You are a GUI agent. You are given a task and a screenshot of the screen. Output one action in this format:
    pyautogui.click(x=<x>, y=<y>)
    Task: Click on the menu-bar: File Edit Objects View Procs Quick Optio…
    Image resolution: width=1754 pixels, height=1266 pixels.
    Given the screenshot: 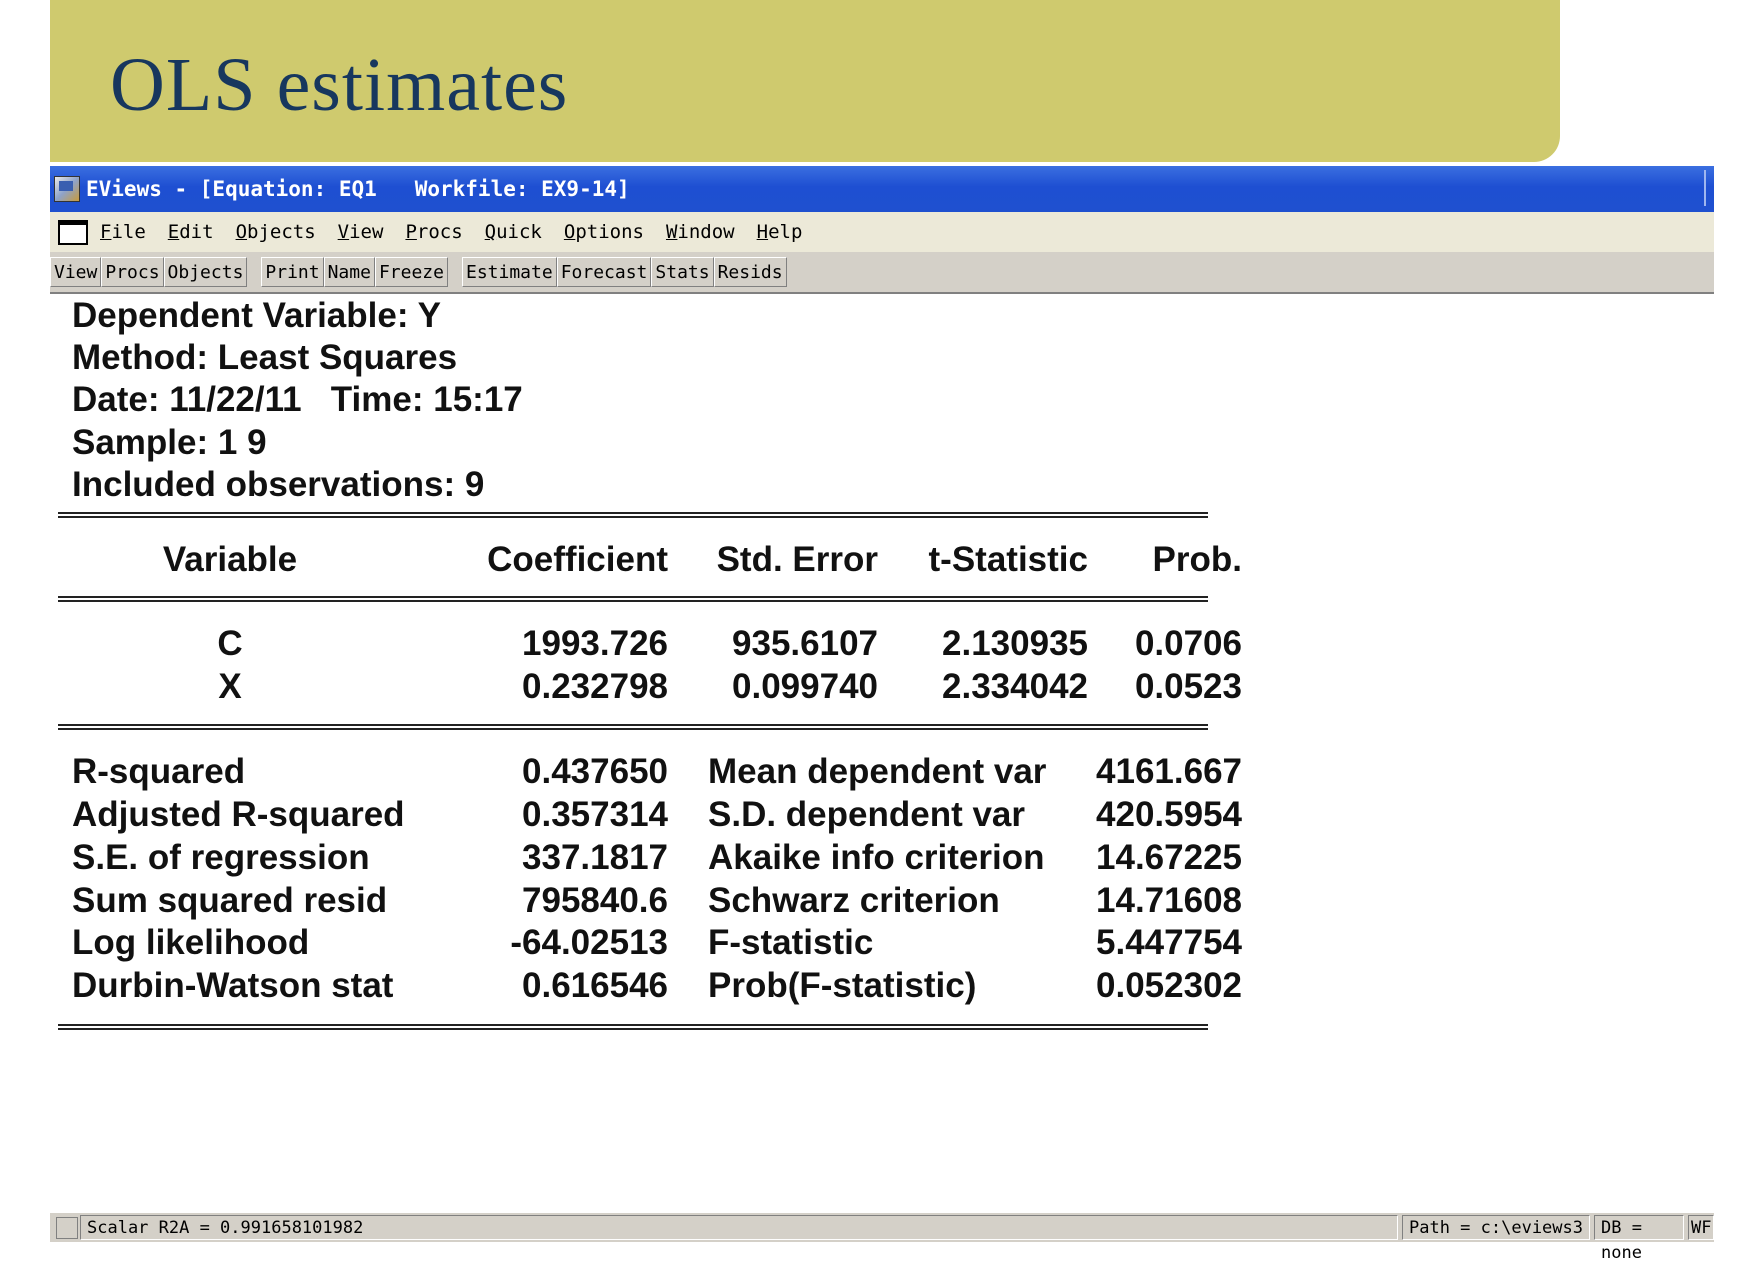 What is the action you would take?
    pyautogui.click(x=882, y=232)
    